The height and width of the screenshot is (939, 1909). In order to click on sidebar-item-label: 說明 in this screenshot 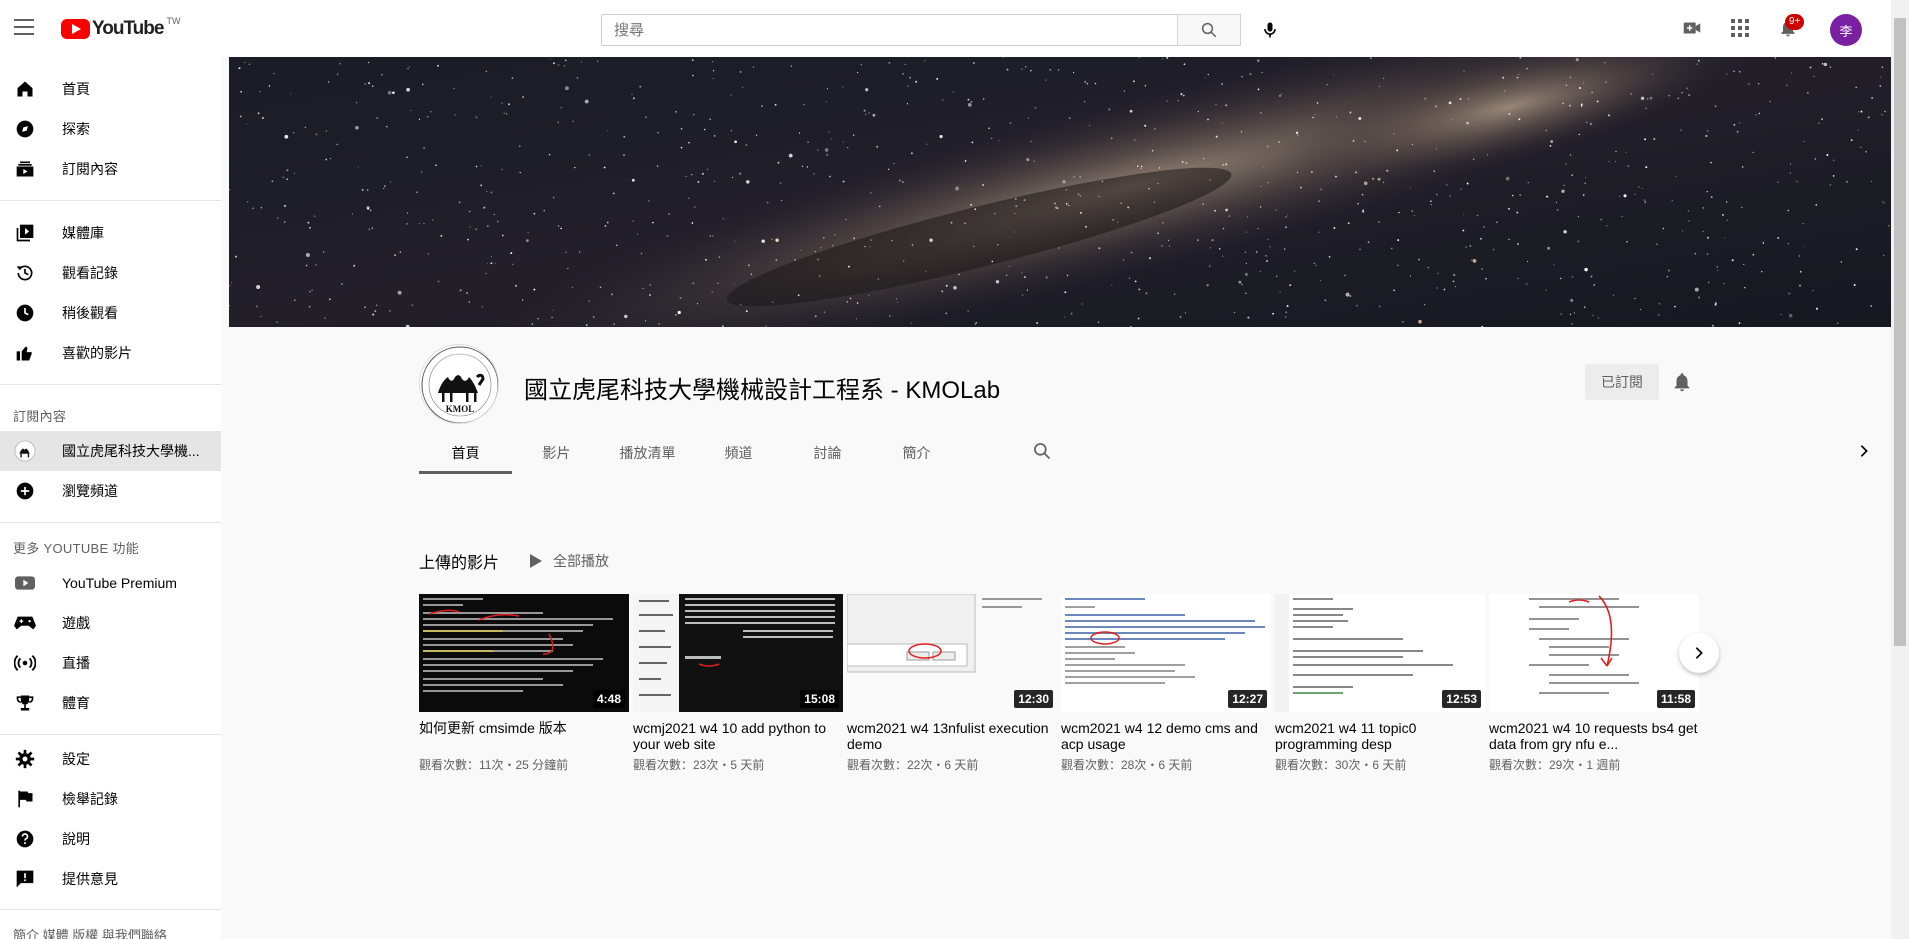, I will do `click(76, 839)`.